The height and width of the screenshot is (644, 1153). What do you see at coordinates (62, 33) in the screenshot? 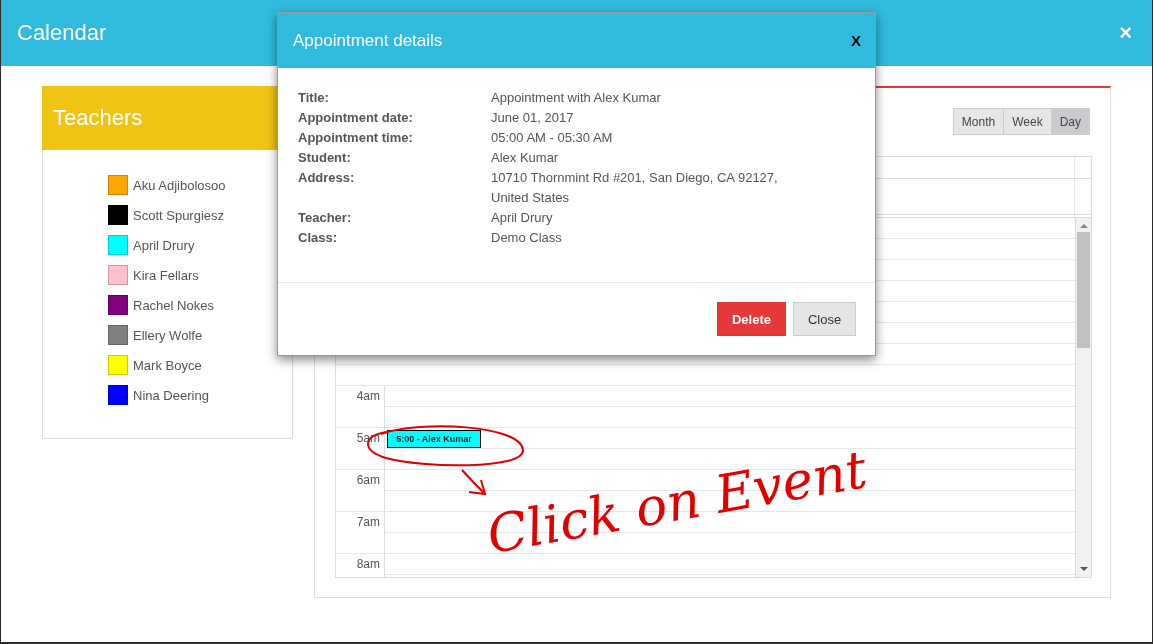
I see `window-title: Calendar` at bounding box center [62, 33].